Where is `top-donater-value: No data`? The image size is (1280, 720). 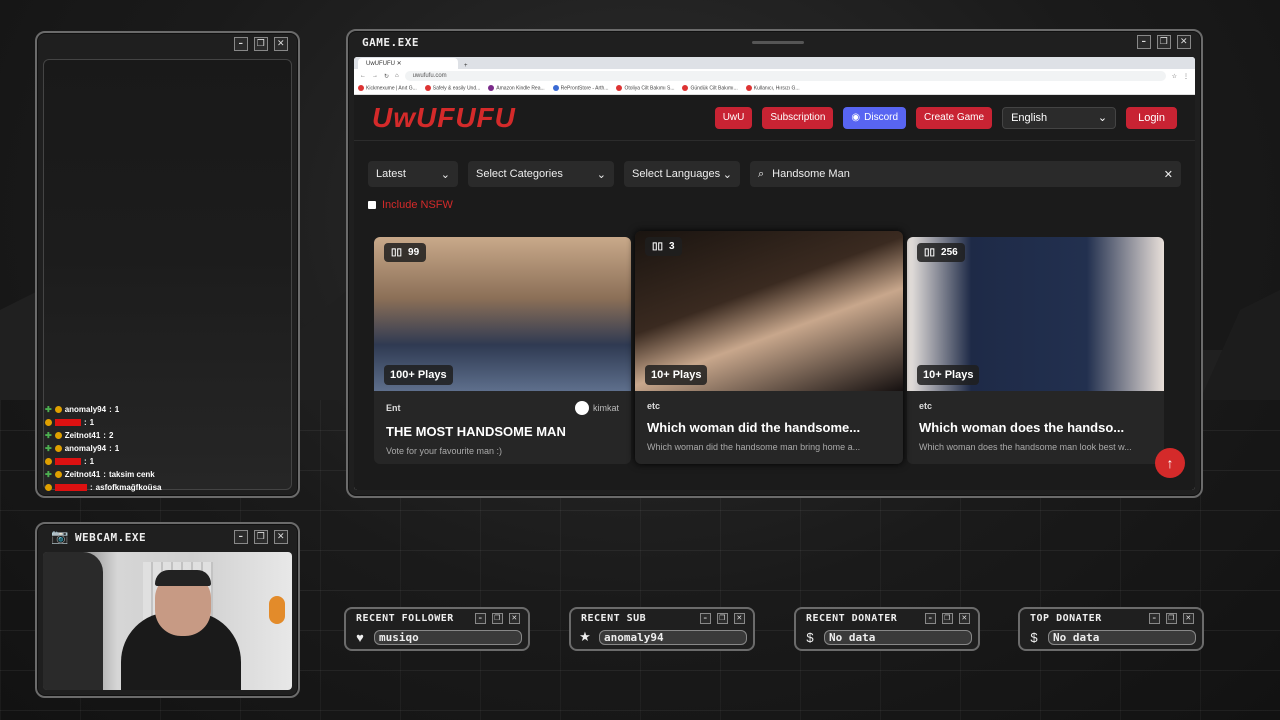
top-donater-value: No data is located at coordinates (1122, 637).